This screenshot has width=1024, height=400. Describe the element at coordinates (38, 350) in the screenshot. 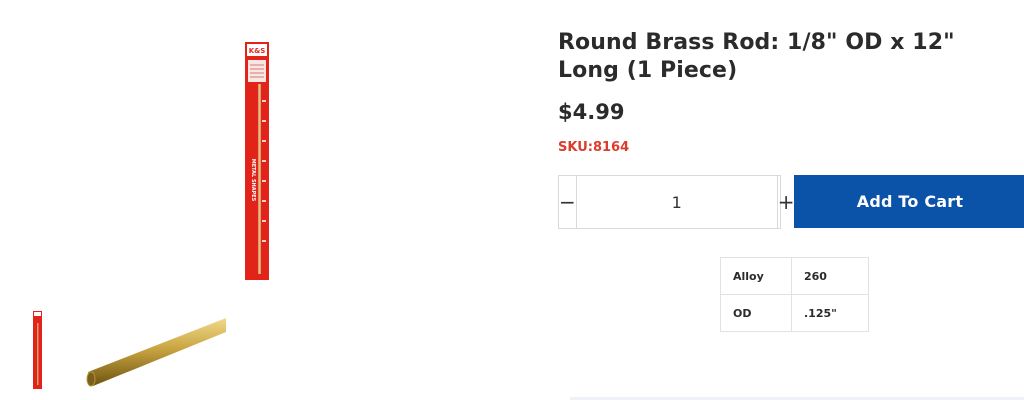

I see `thumbnail-package` at that location.